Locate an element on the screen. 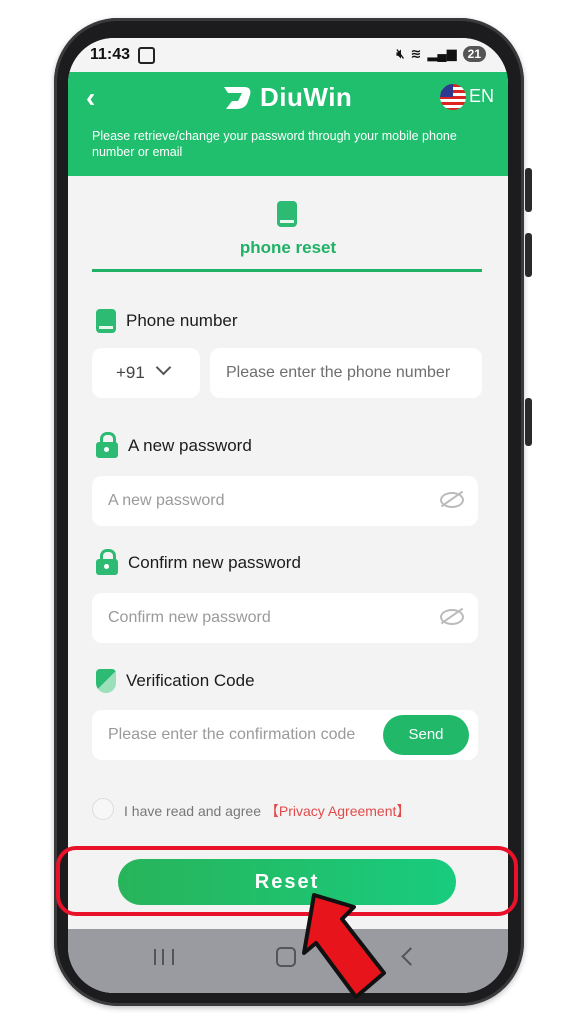 Image resolution: width=576 pixels, height=1024 pixels. status-time: 11:43 is located at coordinates (110, 54).